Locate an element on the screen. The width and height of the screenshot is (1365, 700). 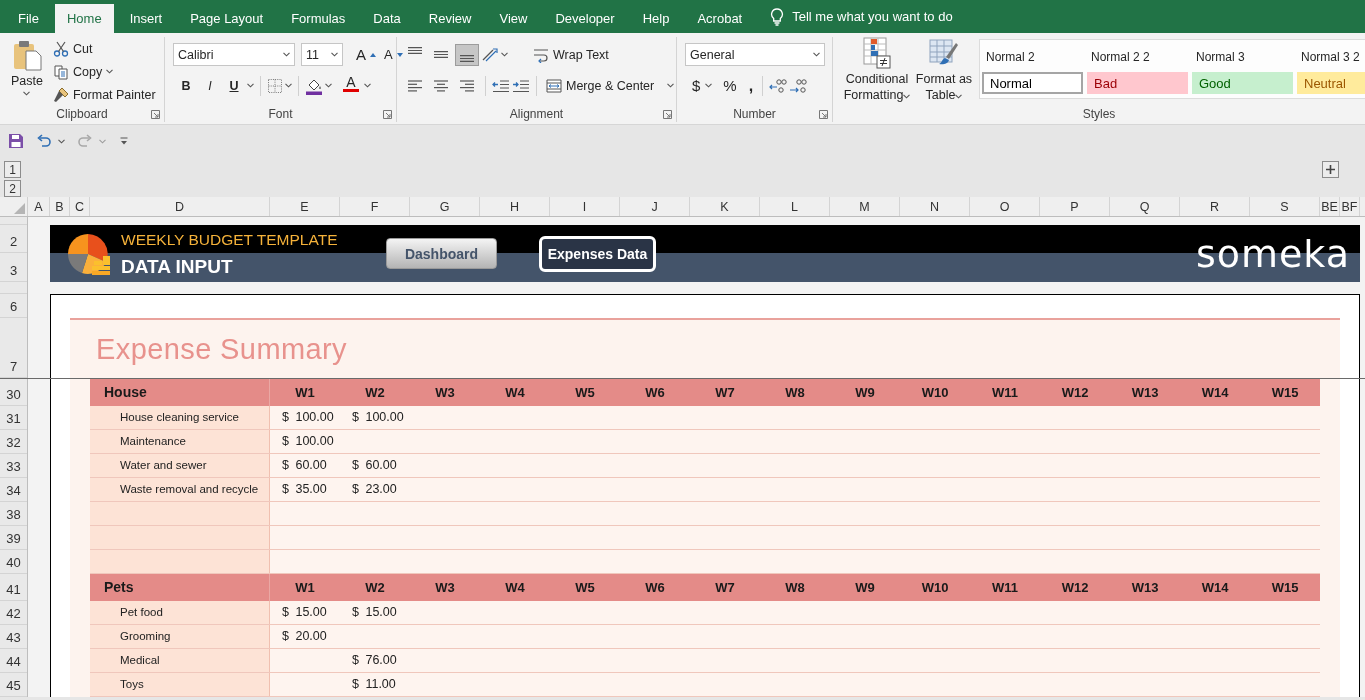
nav-button: Dashboard is located at coordinates (441, 253).